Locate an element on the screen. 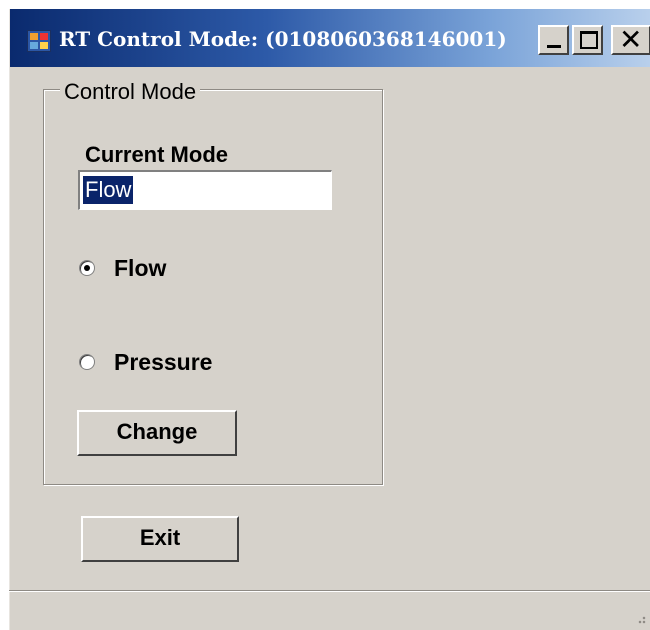 The image size is (650, 630). close-button: ✕ is located at coordinates (630, 40).